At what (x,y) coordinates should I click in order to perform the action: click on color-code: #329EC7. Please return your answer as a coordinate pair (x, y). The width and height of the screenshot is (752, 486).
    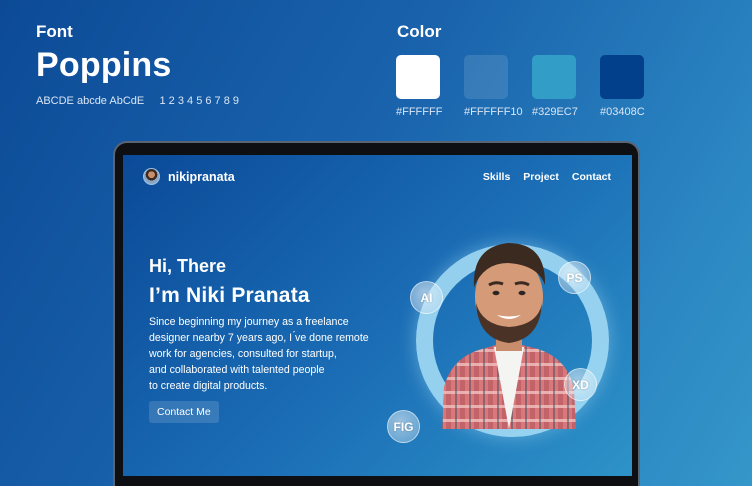
    Looking at the image, I should click on (555, 112).